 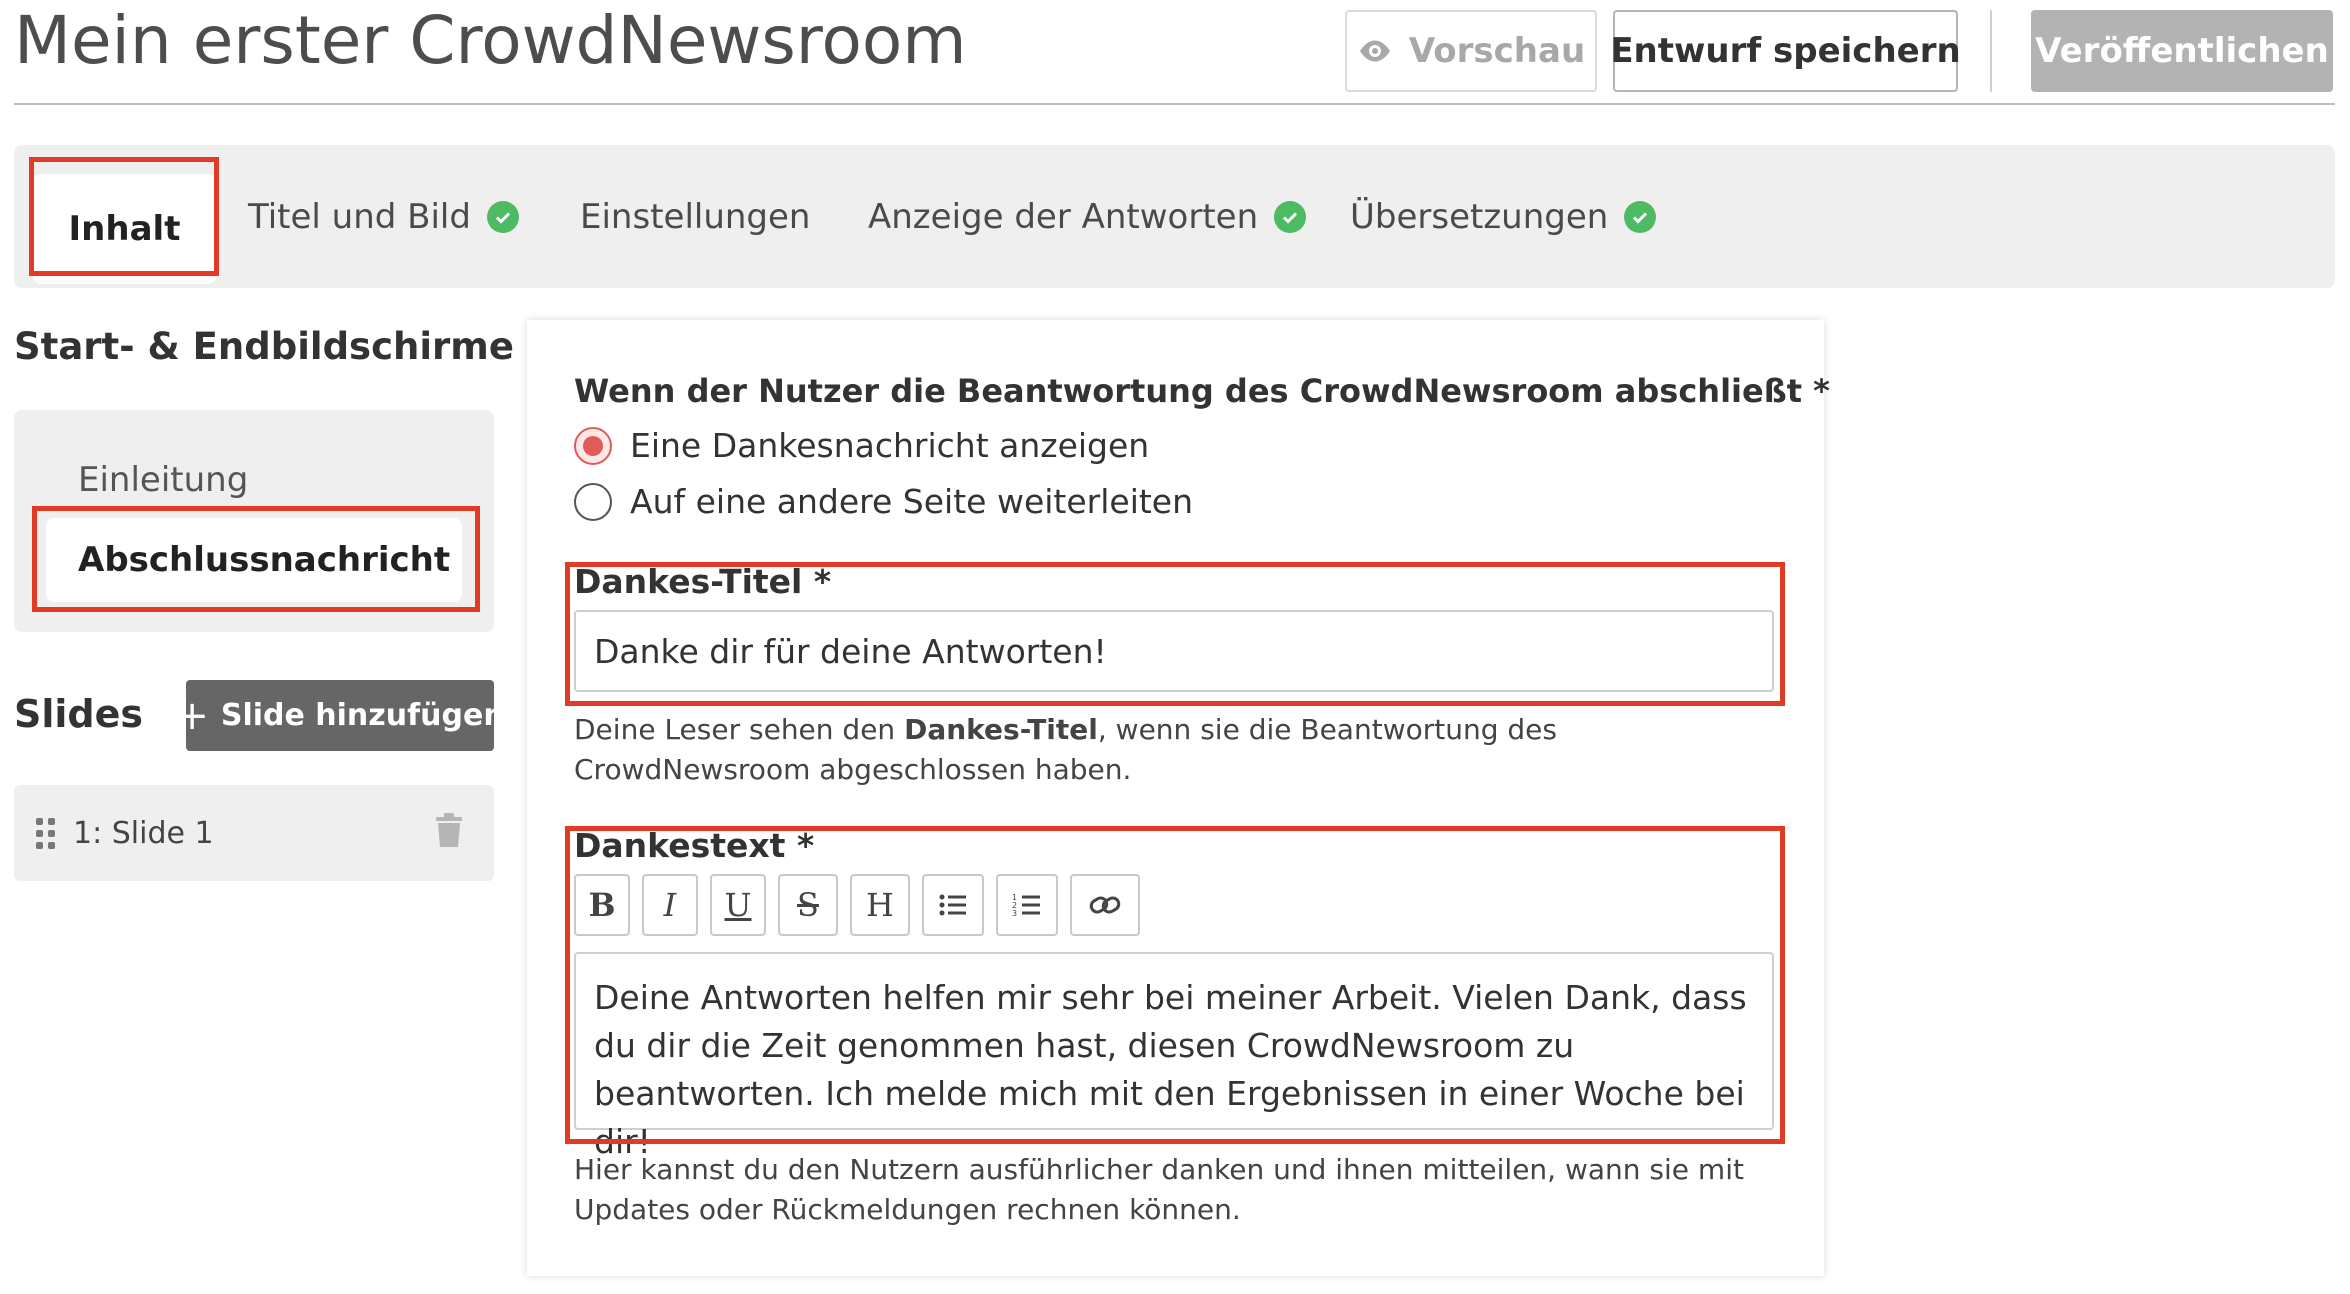 What do you see at coordinates (1785, 51) in the screenshot?
I see `save-draft-button: Entwurf speichern` at bounding box center [1785, 51].